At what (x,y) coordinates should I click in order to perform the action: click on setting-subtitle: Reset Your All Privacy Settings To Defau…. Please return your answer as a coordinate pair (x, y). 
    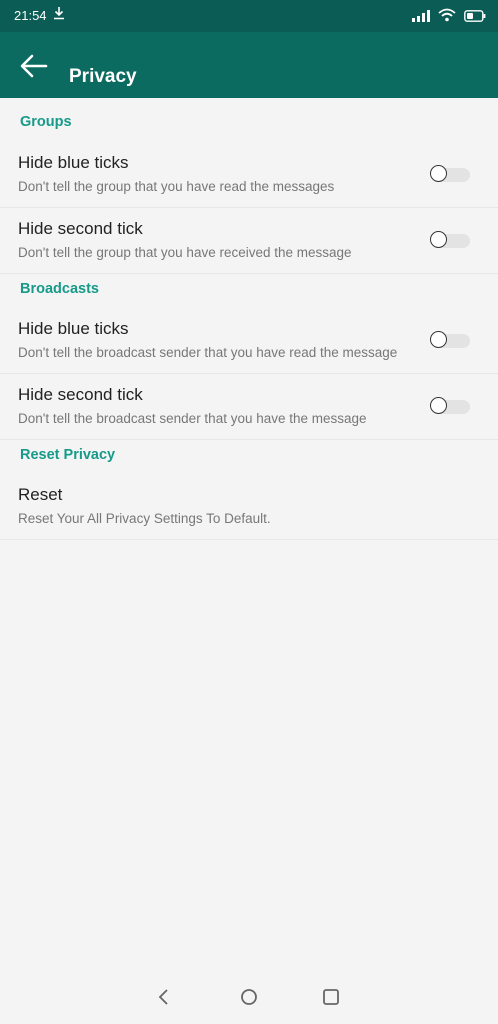
    Looking at the image, I should click on (144, 518).